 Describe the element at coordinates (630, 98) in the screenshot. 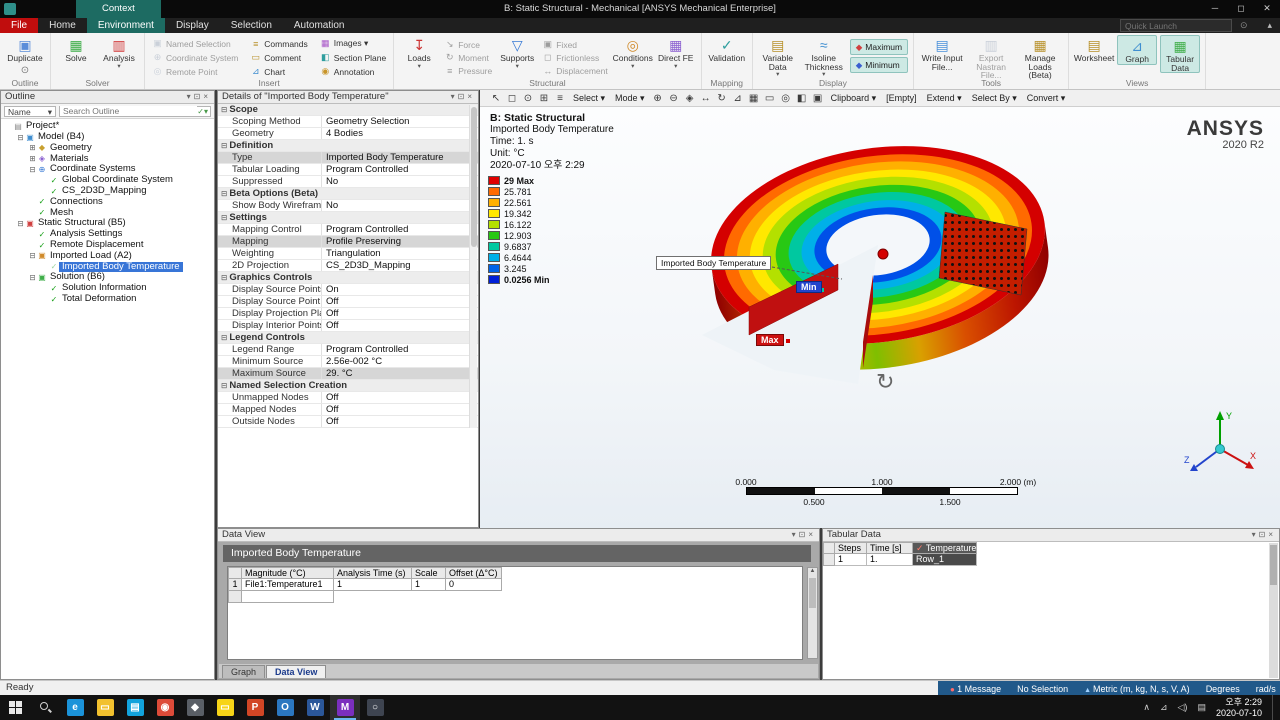

I see `graphics-toolbar-item: Mode ▾` at that location.